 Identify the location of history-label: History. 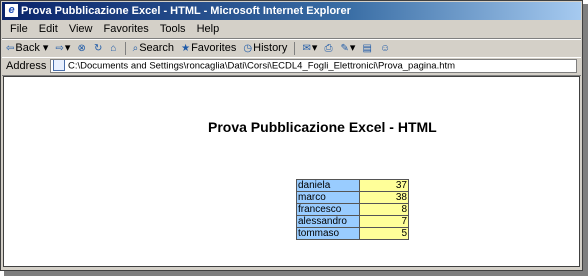
(270, 48).